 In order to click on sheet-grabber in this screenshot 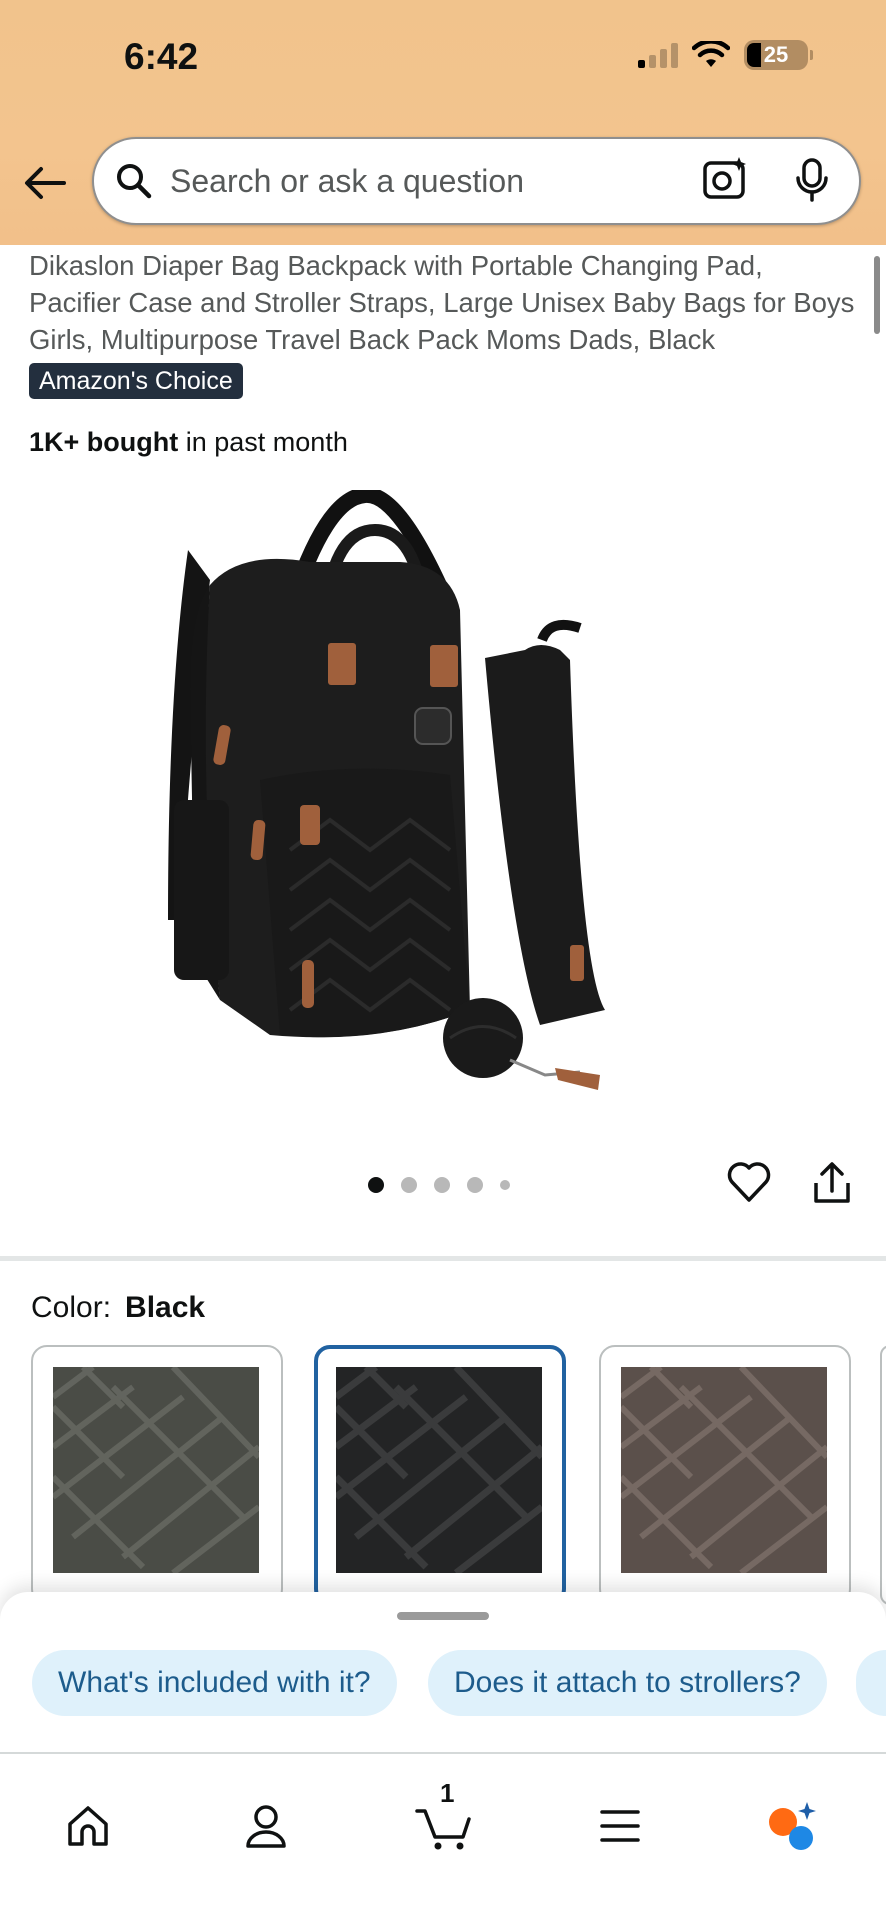, I will do `click(443, 1616)`.